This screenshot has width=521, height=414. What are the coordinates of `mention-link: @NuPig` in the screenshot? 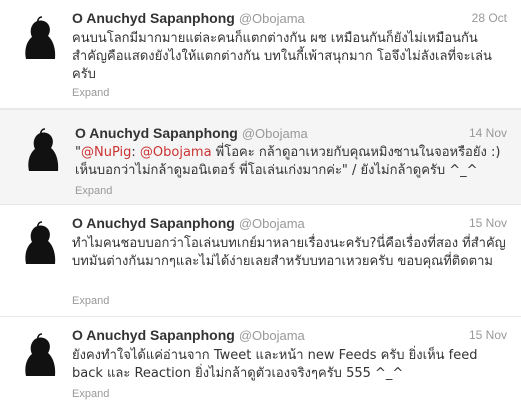 It's located at (106, 152).